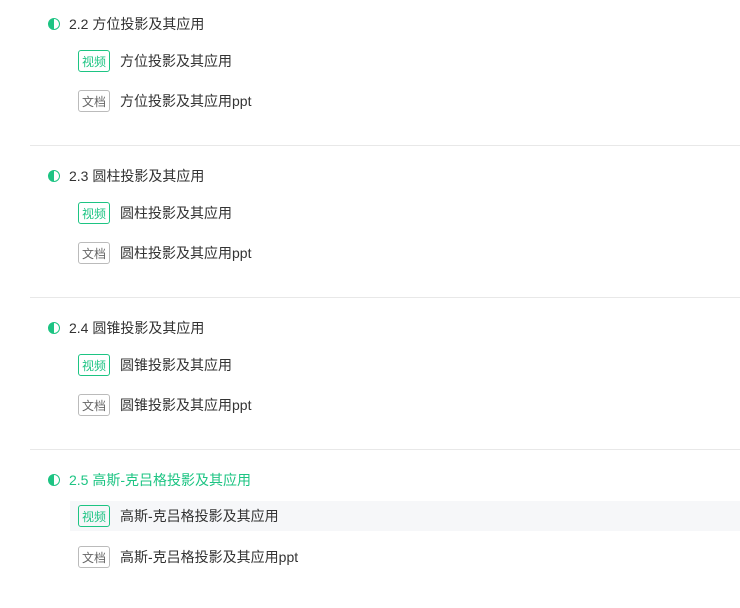 This screenshot has height=608, width=740. Describe the element at coordinates (186, 405) in the screenshot. I see `item-label: 圆锥投影及其应用ppt` at that location.